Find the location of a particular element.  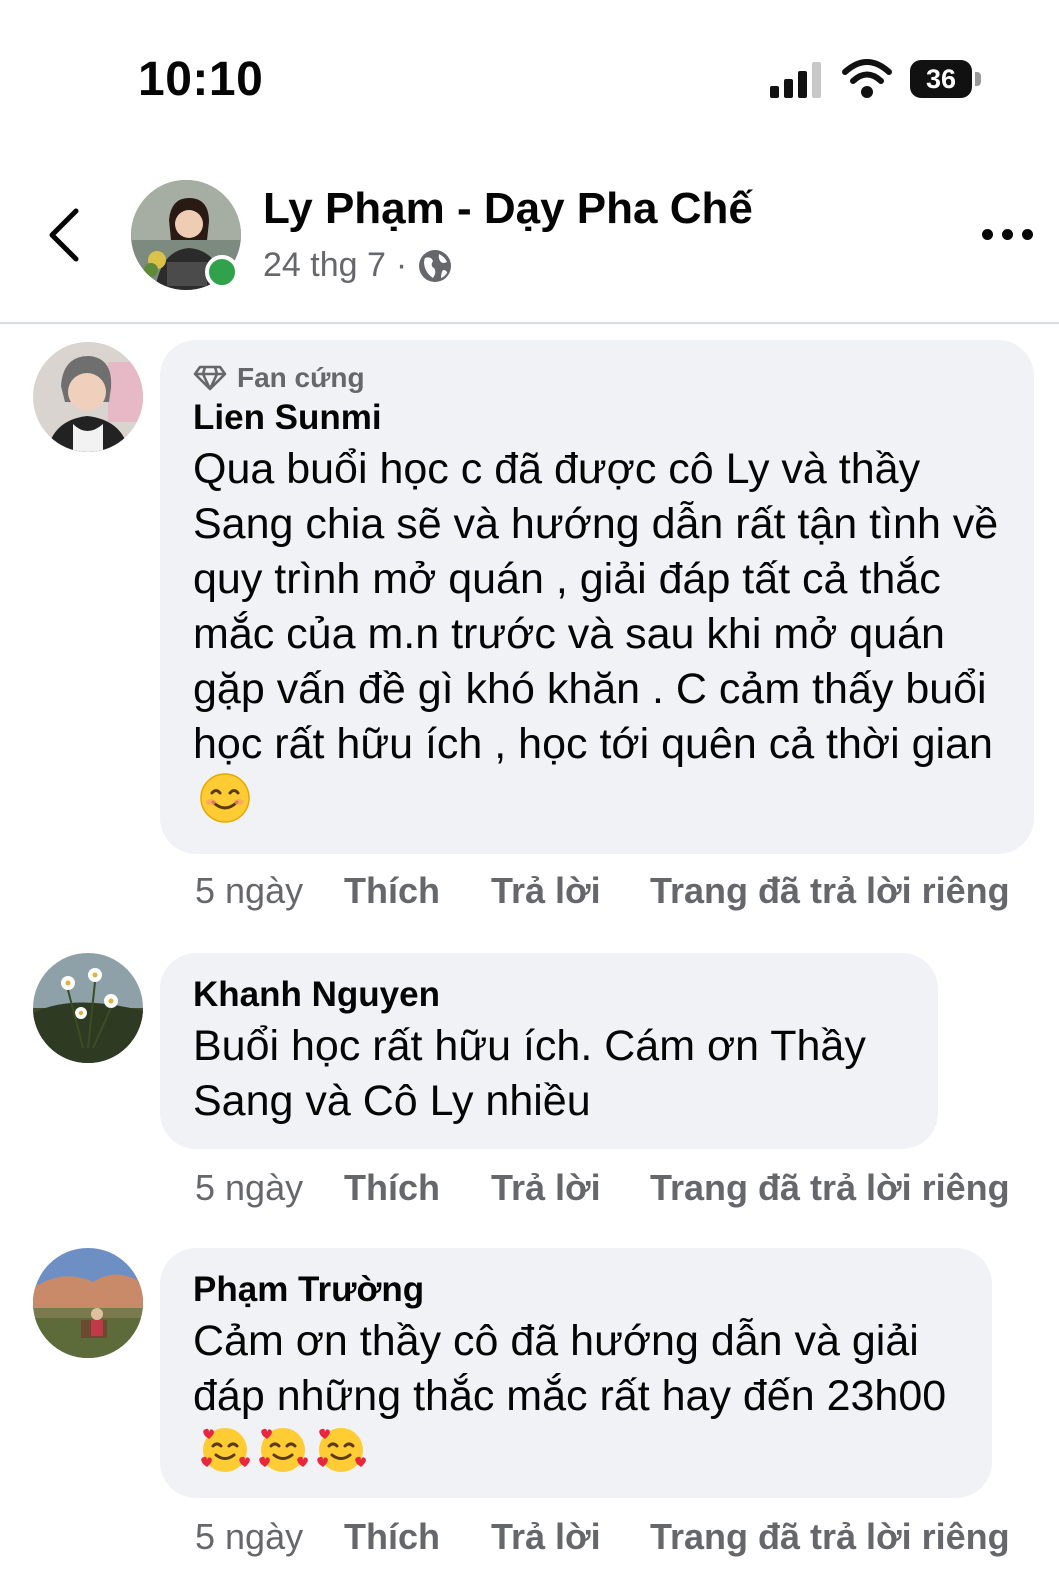

globe-icon is located at coordinates (435, 265).